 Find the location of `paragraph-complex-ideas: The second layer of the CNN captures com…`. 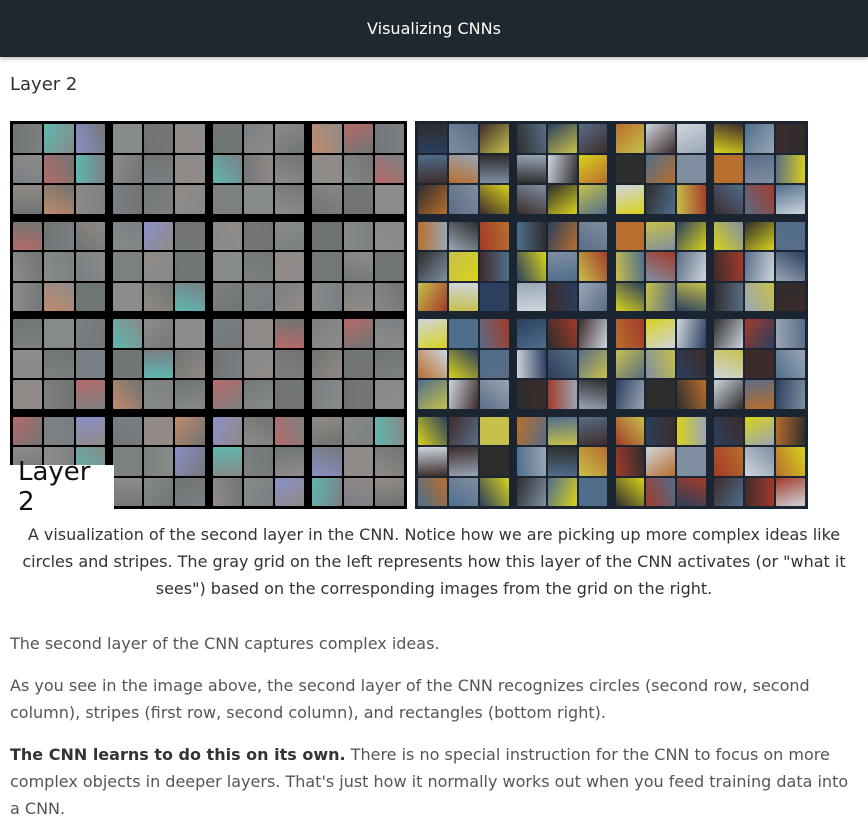

paragraph-complex-ideas: The second layer of the CNN captures com… is located at coordinates (225, 643).